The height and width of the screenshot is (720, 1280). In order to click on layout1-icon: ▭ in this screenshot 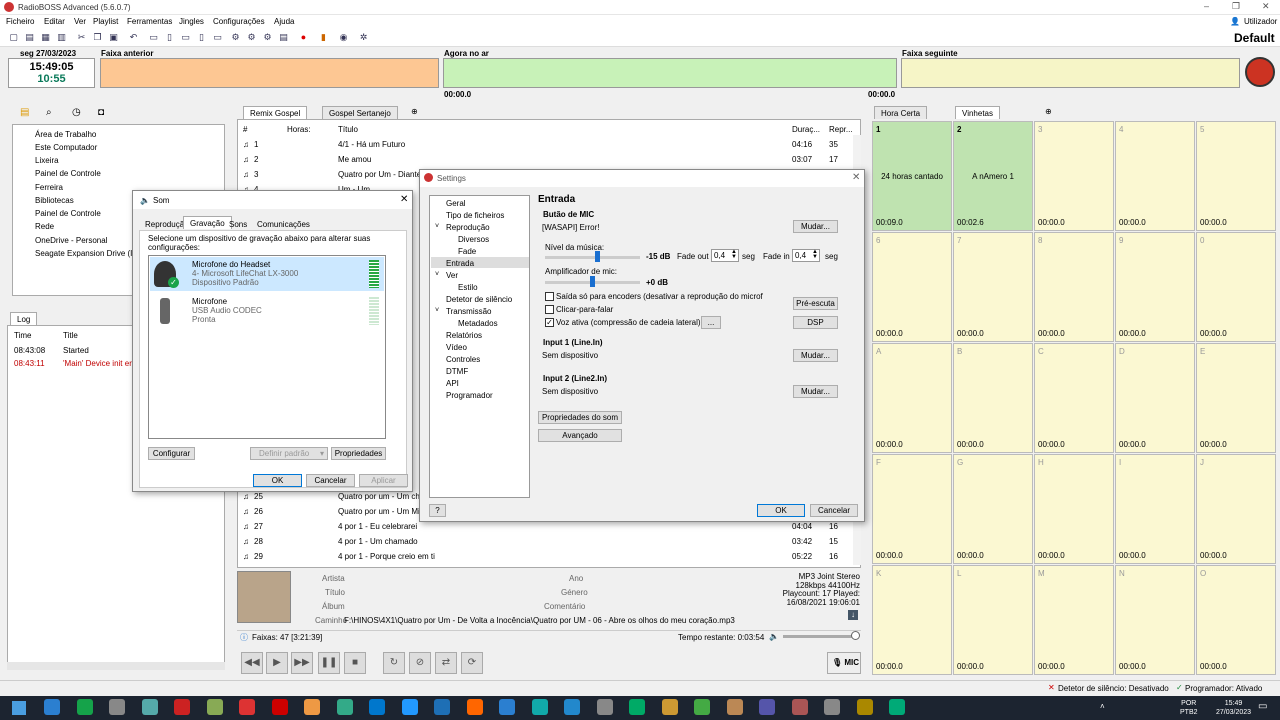, I will do `click(153, 37)`.